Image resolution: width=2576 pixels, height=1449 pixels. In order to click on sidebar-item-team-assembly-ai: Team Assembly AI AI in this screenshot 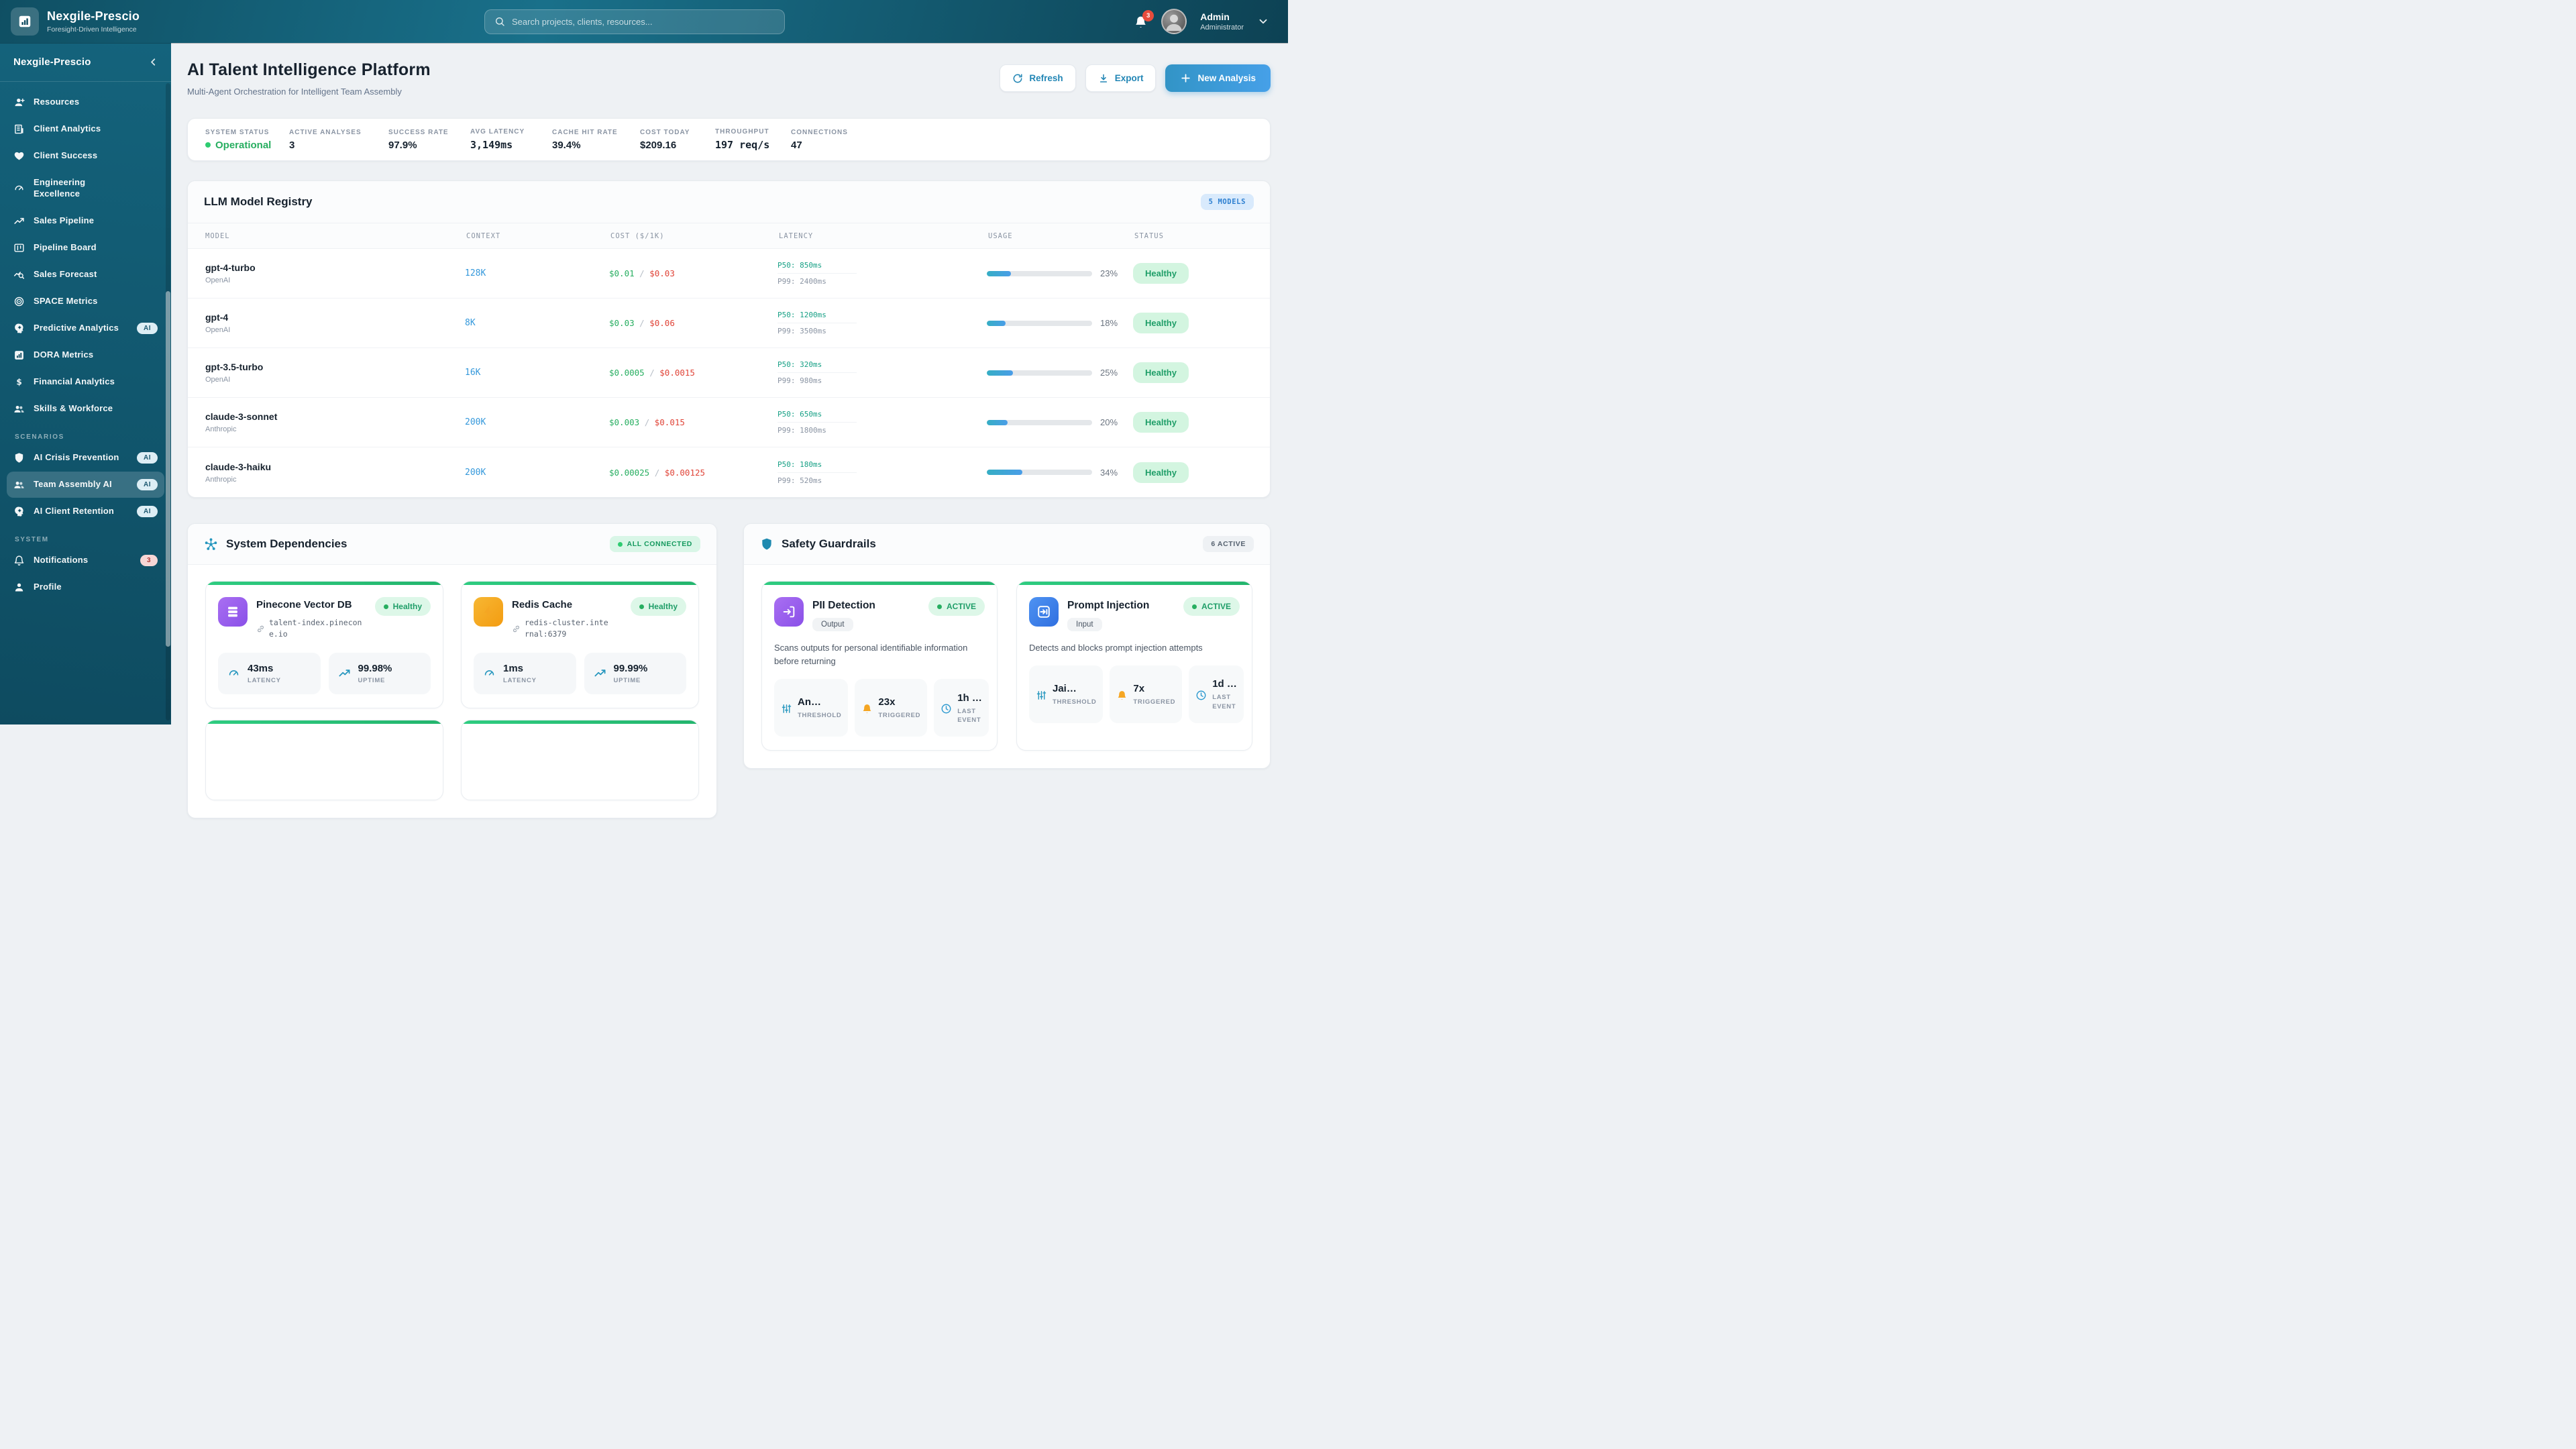, I will do `click(85, 484)`.